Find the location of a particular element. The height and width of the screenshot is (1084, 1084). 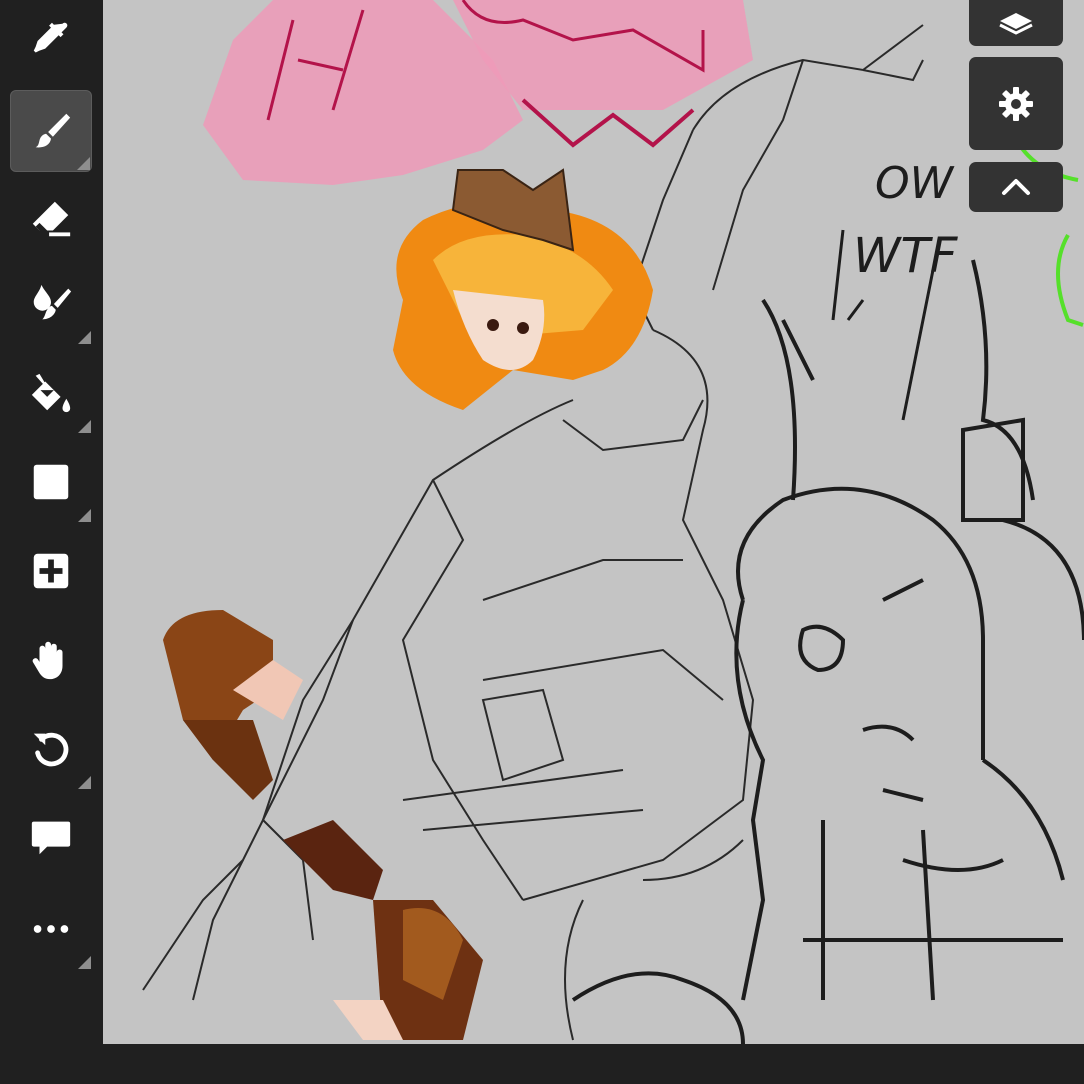

bottom-bar is located at coordinates (593, 1064).